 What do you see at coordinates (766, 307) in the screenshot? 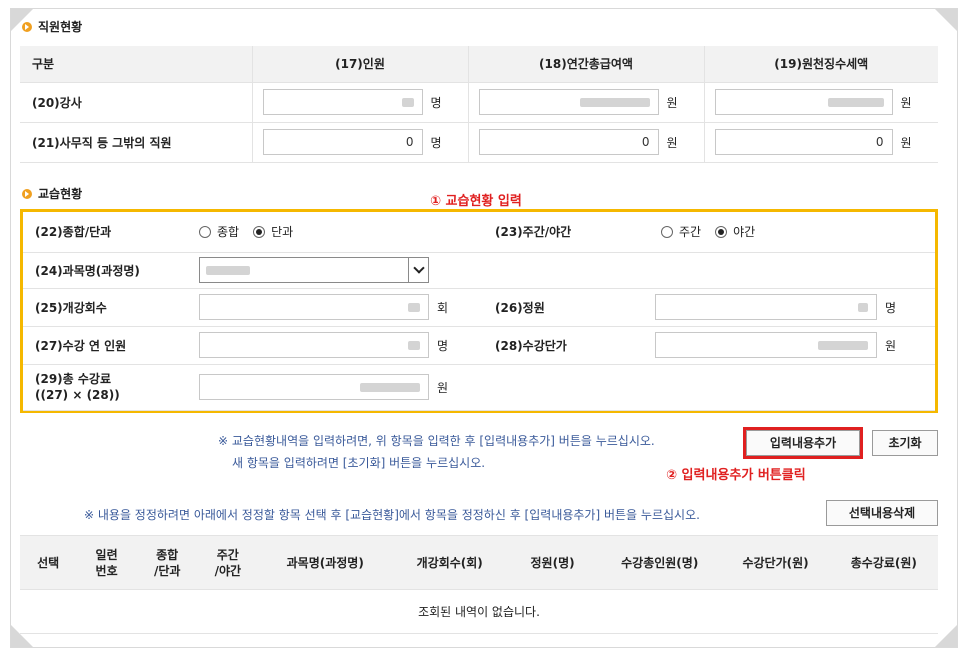
I see `capacity-input` at bounding box center [766, 307].